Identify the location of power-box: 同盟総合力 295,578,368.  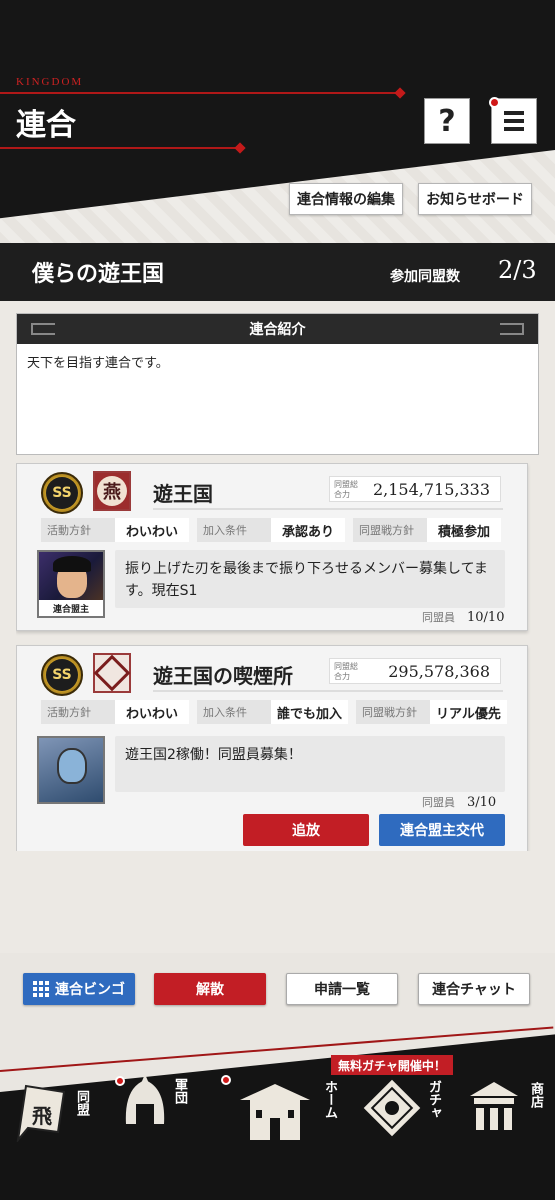
(415, 671).